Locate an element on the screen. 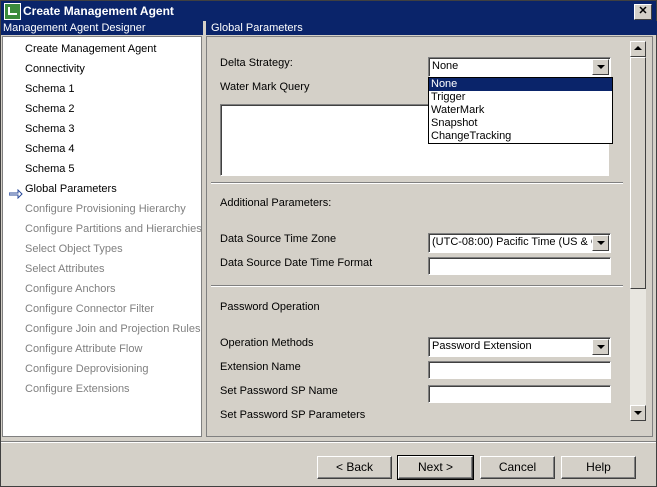 Image resolution: width=657 pixels, height=487 pixels. delta-strategy-label: Delta Strategy: is located at coordinates (256, 63).